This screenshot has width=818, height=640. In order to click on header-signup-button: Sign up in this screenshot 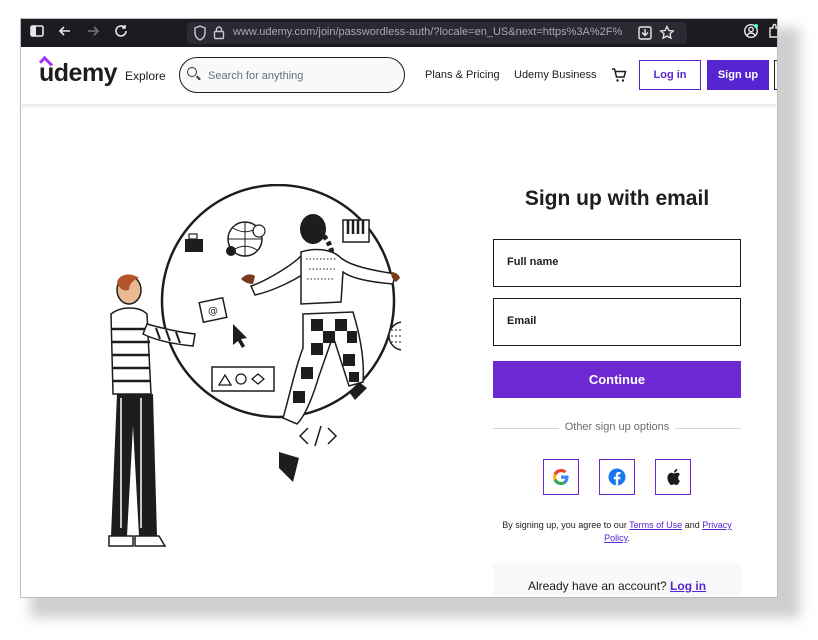, I will do `click(738, 75)`.